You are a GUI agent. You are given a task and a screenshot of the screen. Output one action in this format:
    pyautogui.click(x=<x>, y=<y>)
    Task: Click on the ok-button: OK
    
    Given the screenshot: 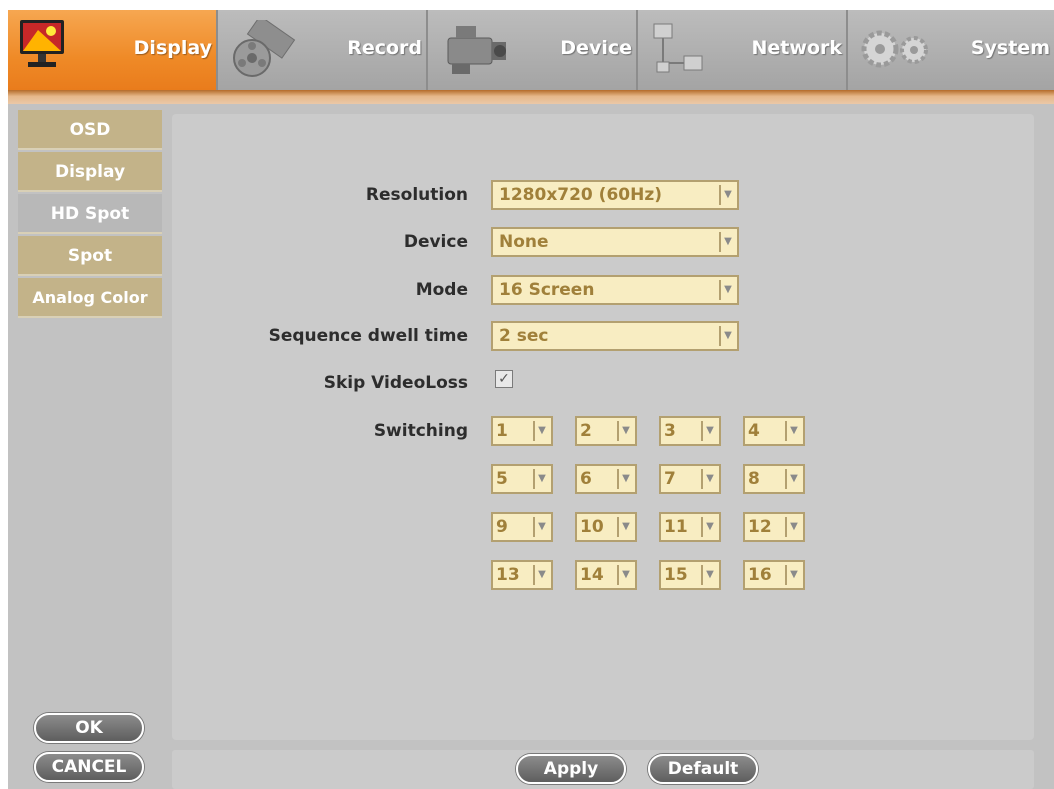 What is the action you would take?
    pyautogui.click(x=89, y=728)
    